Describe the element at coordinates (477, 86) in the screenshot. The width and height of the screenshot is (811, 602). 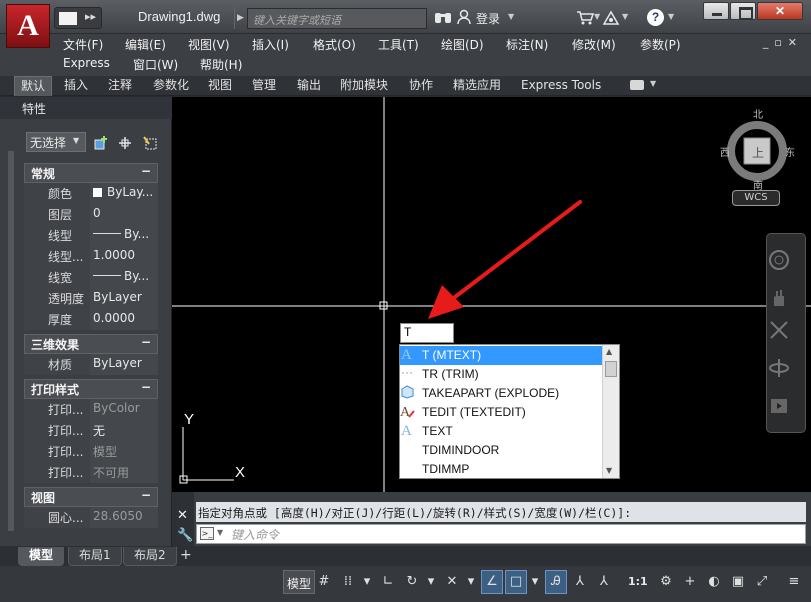
I see `tab-featured-apps: 精选应用` at that location.